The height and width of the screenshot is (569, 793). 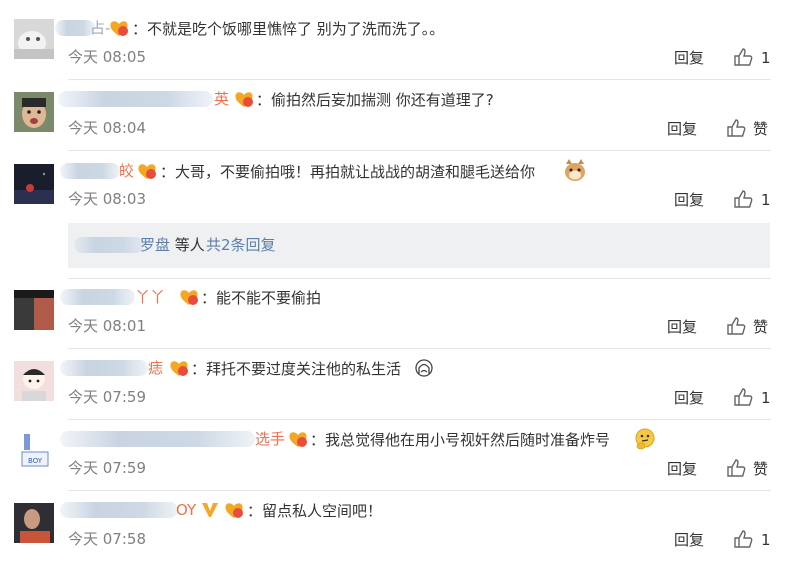 I want to click on comment-text: ：大哥，不要偷拍哦！再拍就让战战的胡渣和腿毛送给你, so click(x=348, y=172).